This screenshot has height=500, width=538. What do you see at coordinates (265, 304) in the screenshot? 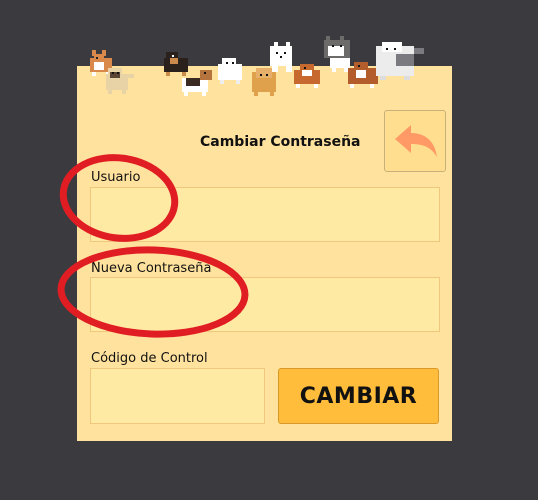
I see `new-password-input` at bounding box center [265, 304].